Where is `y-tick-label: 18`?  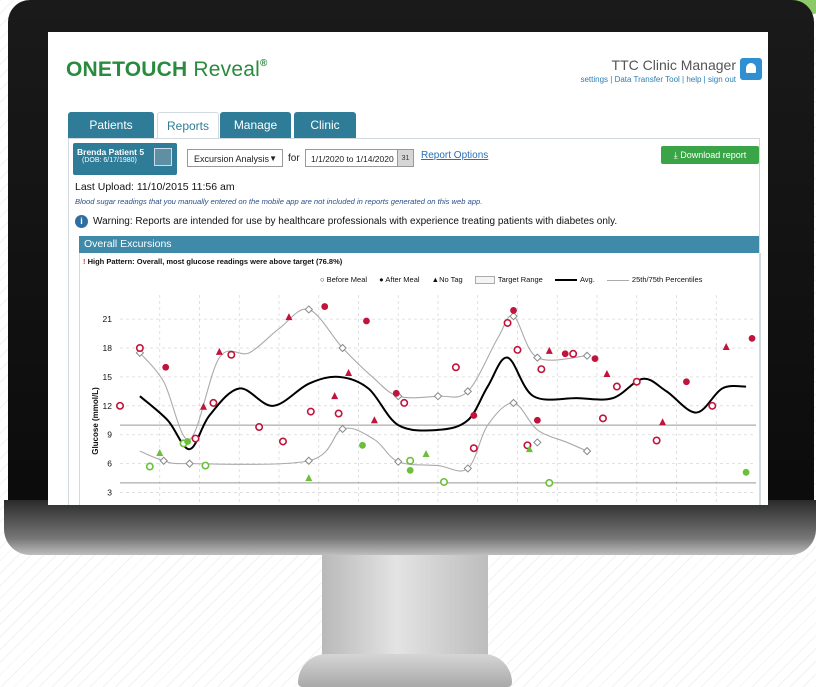
y-tick-label: 18 is located at coordinates (108, 348).